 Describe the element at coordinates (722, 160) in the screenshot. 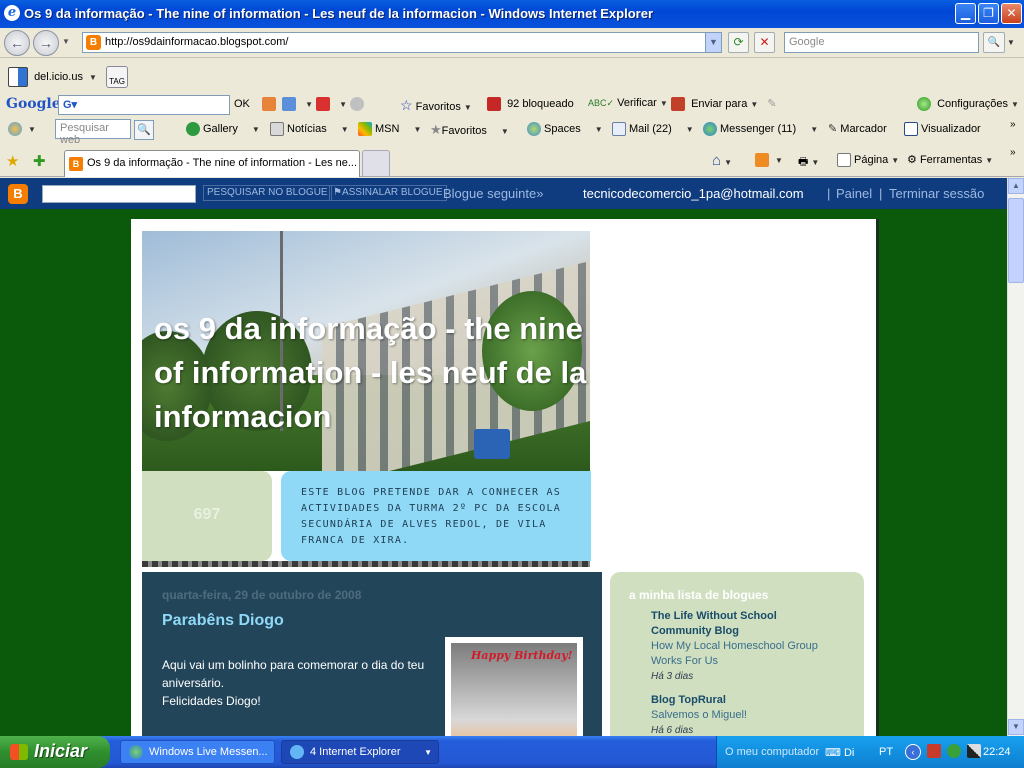

I see `home-button: ⌂ ▼` at that location.